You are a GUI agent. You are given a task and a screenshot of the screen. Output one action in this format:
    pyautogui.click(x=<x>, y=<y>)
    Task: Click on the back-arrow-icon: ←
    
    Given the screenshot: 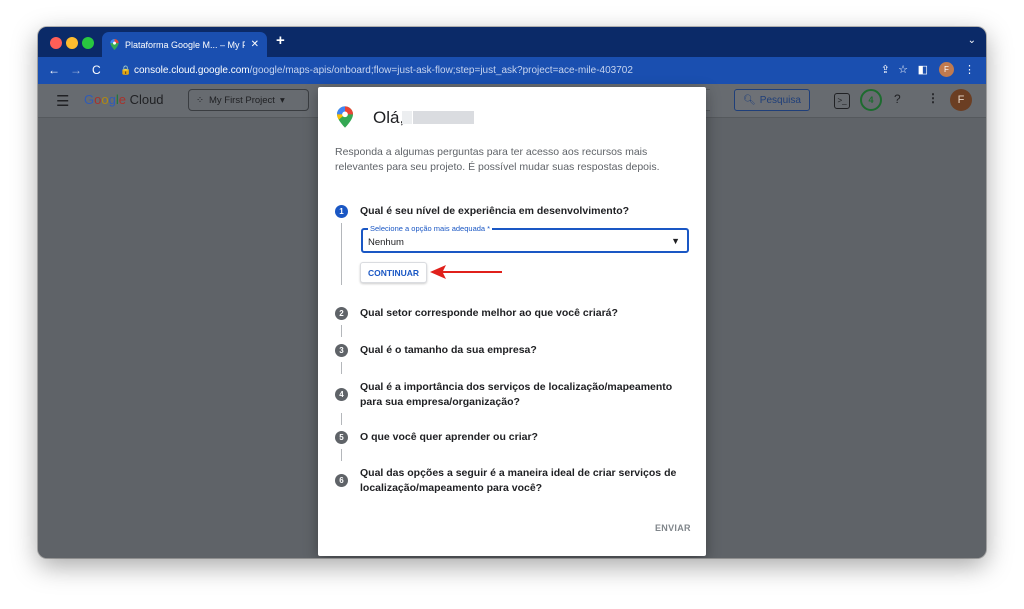 What is the action you would take?
    pyautogui.click(x=54, y=70)
    